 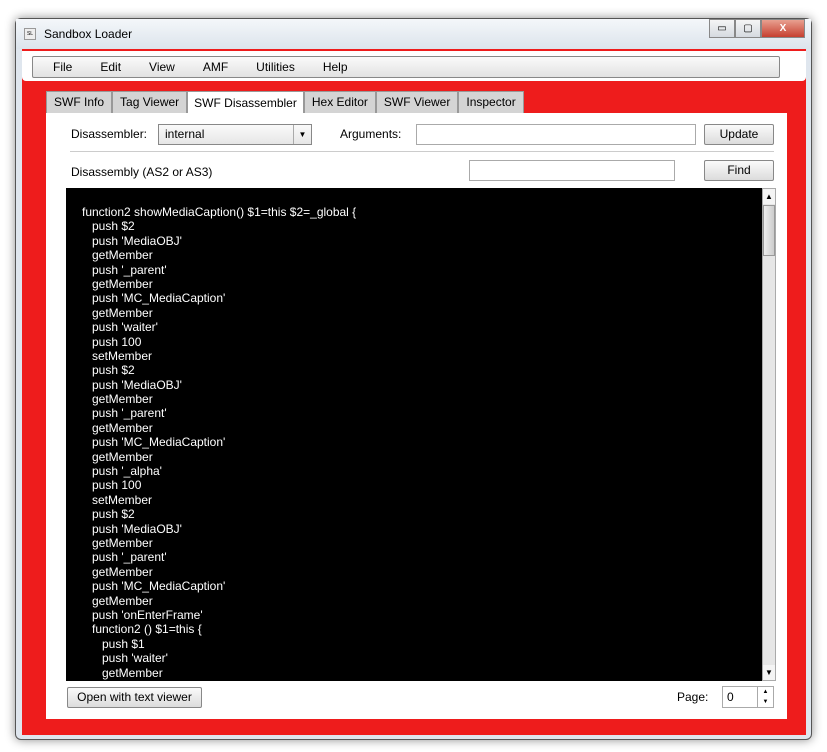 I want to click on find-button: Find, so click(x=739, y=170).